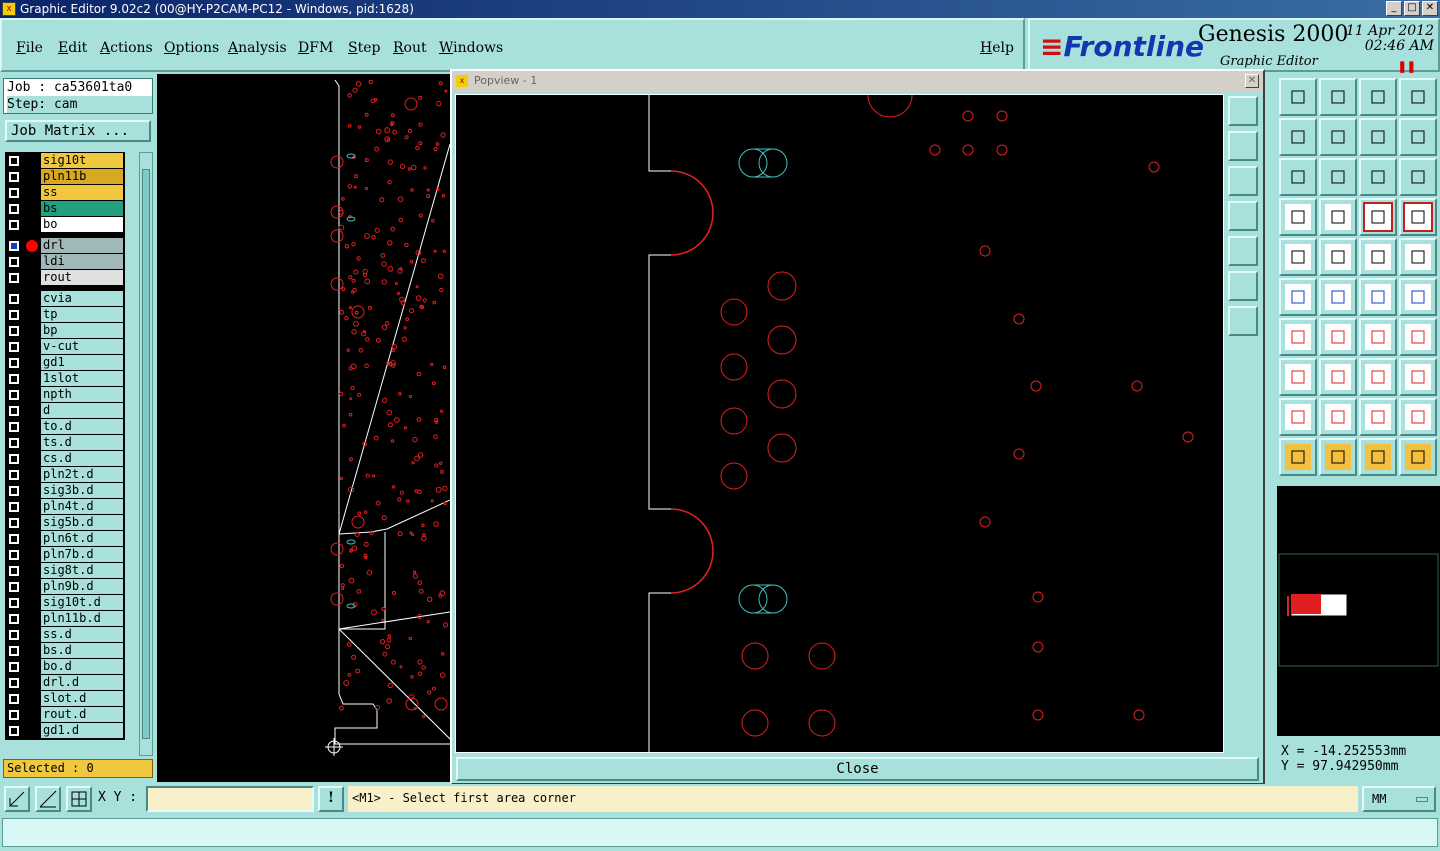 The width and height of the screenshot is (1440, 851). I want to click on select-arrow-outline-icon, so click(1378, 457).